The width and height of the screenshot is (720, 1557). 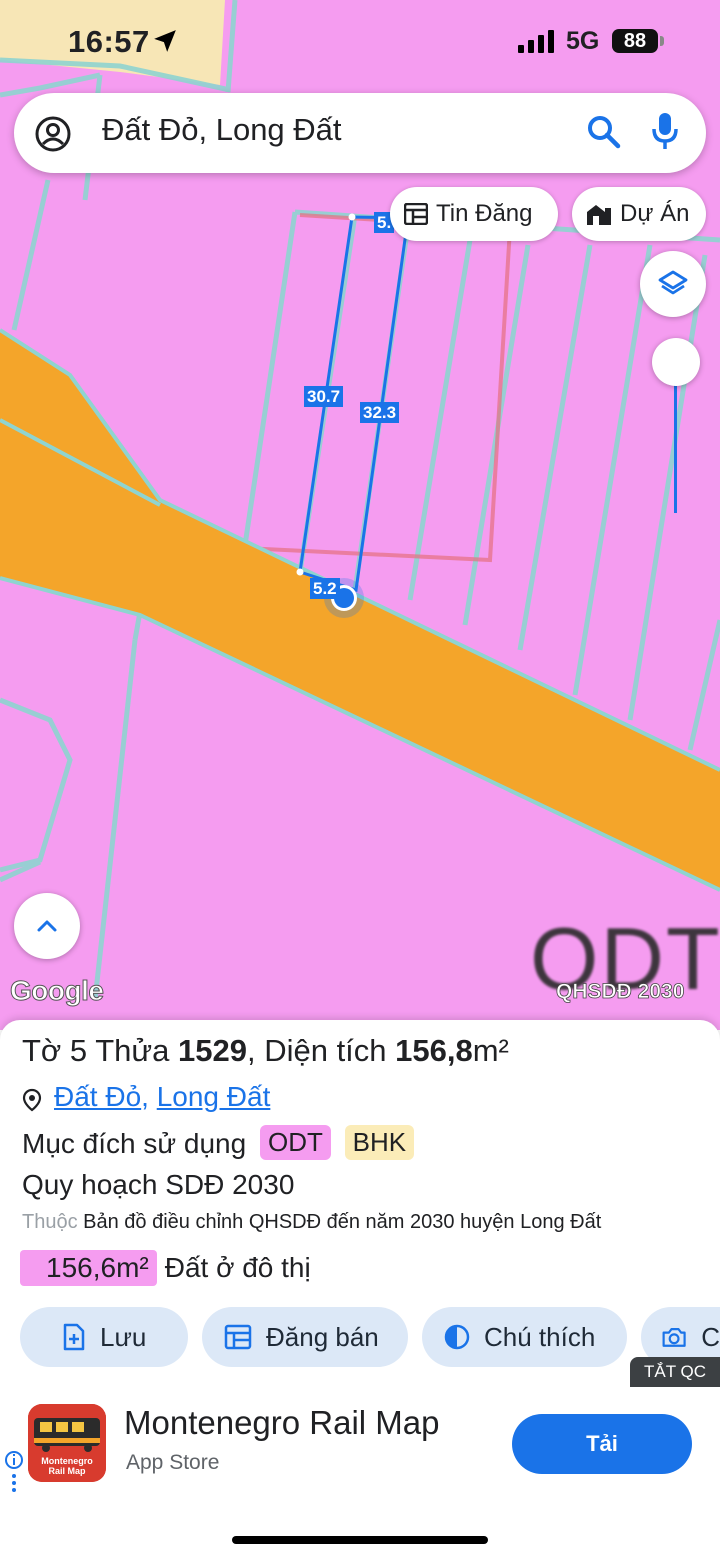 What do you see at coordinates (620, 992) in the screenshot?
I see `plan-layer-label: QHSDĐ 2030` at bounding box center [620, 992].